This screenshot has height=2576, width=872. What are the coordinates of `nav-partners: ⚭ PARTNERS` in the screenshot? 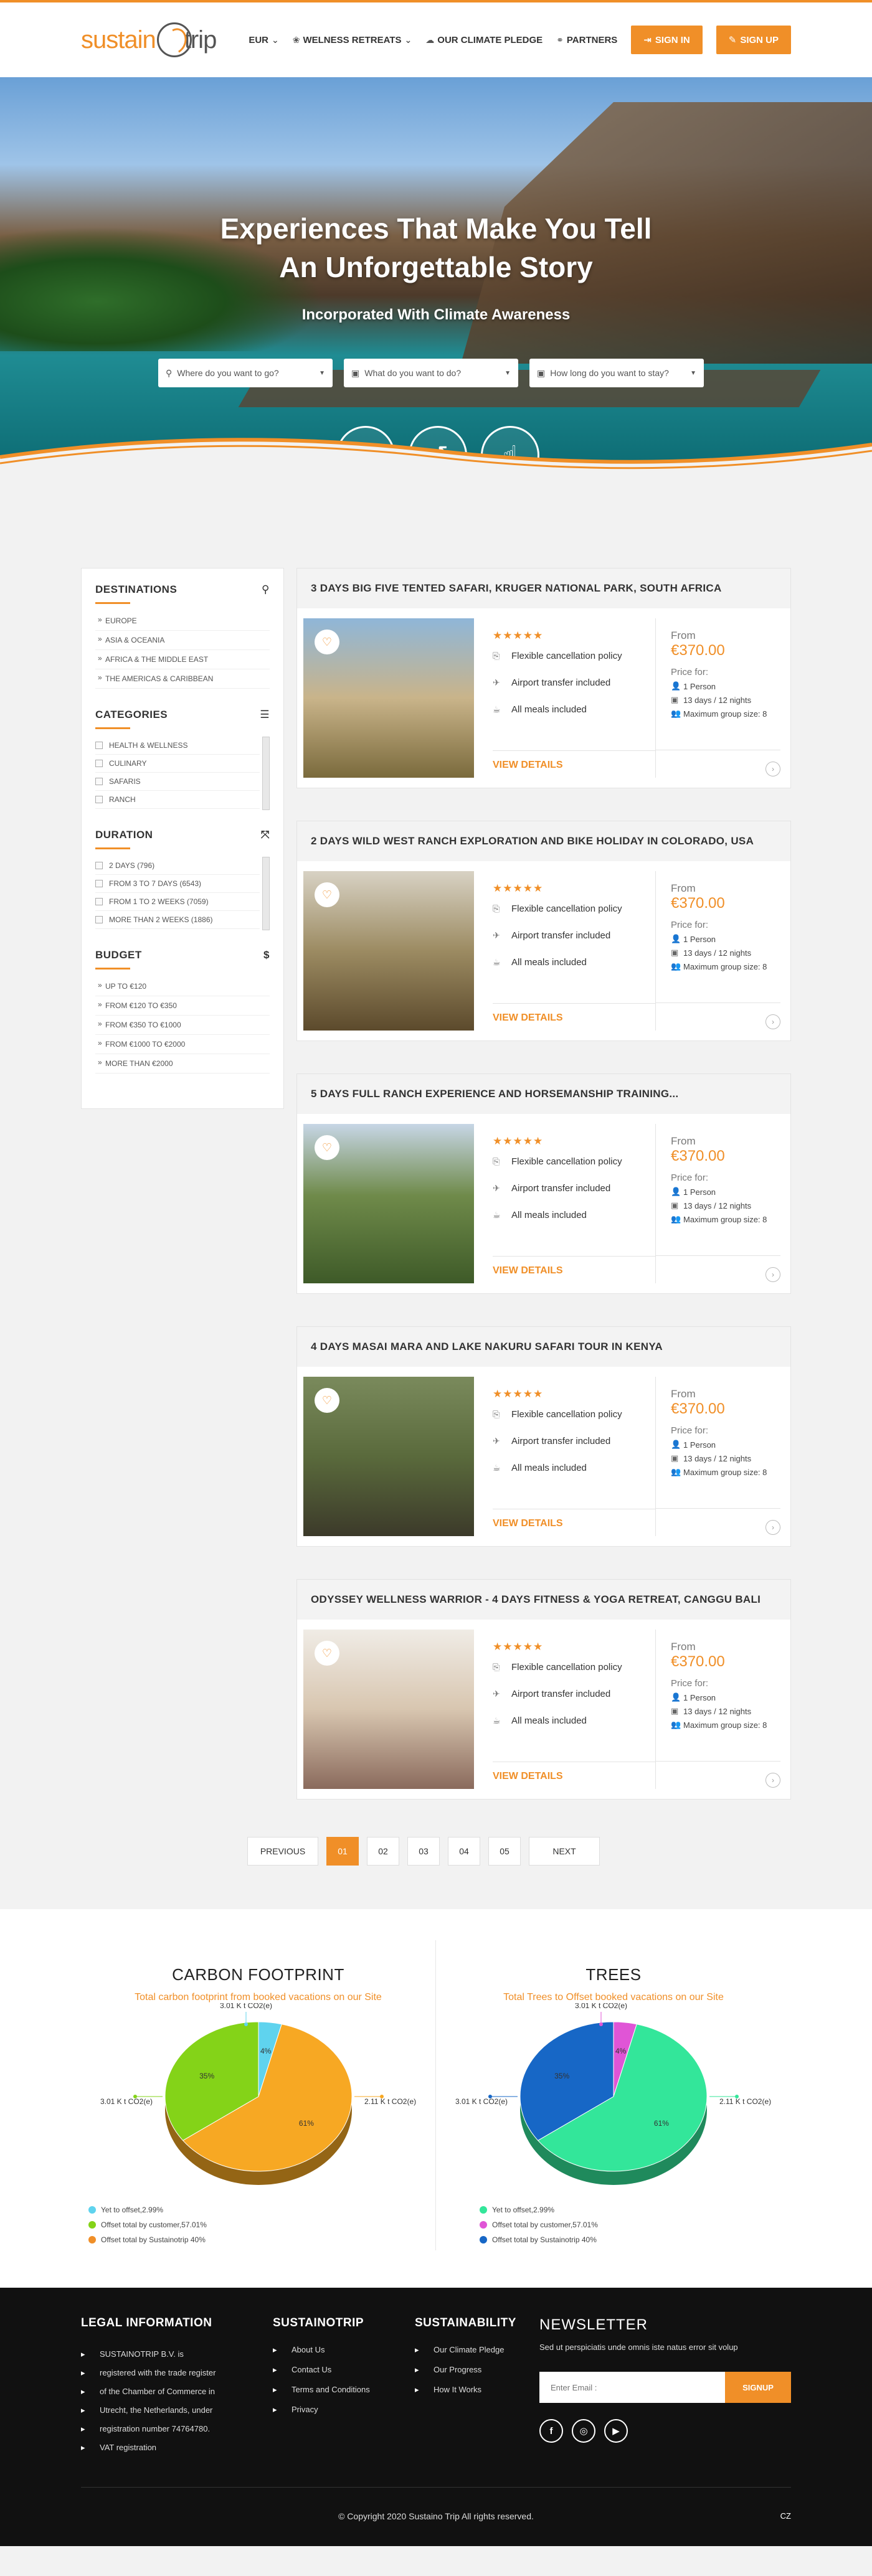 It's located at (586, 40).